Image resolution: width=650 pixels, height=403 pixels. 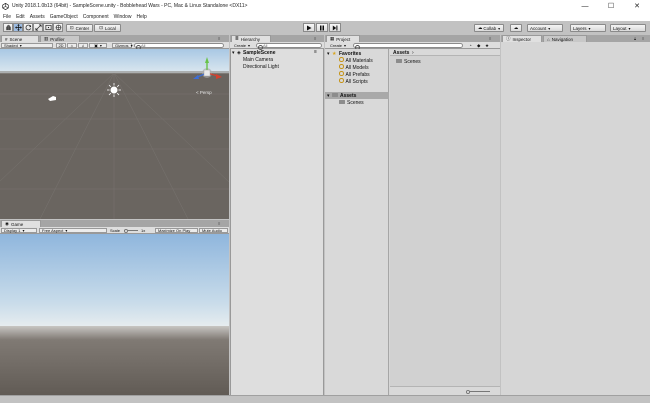 What do you see at coordinates (635, 38) in the screenshot?
I see `inspector-lock-icon: 🔒︎` at bounding box center [635, 38].